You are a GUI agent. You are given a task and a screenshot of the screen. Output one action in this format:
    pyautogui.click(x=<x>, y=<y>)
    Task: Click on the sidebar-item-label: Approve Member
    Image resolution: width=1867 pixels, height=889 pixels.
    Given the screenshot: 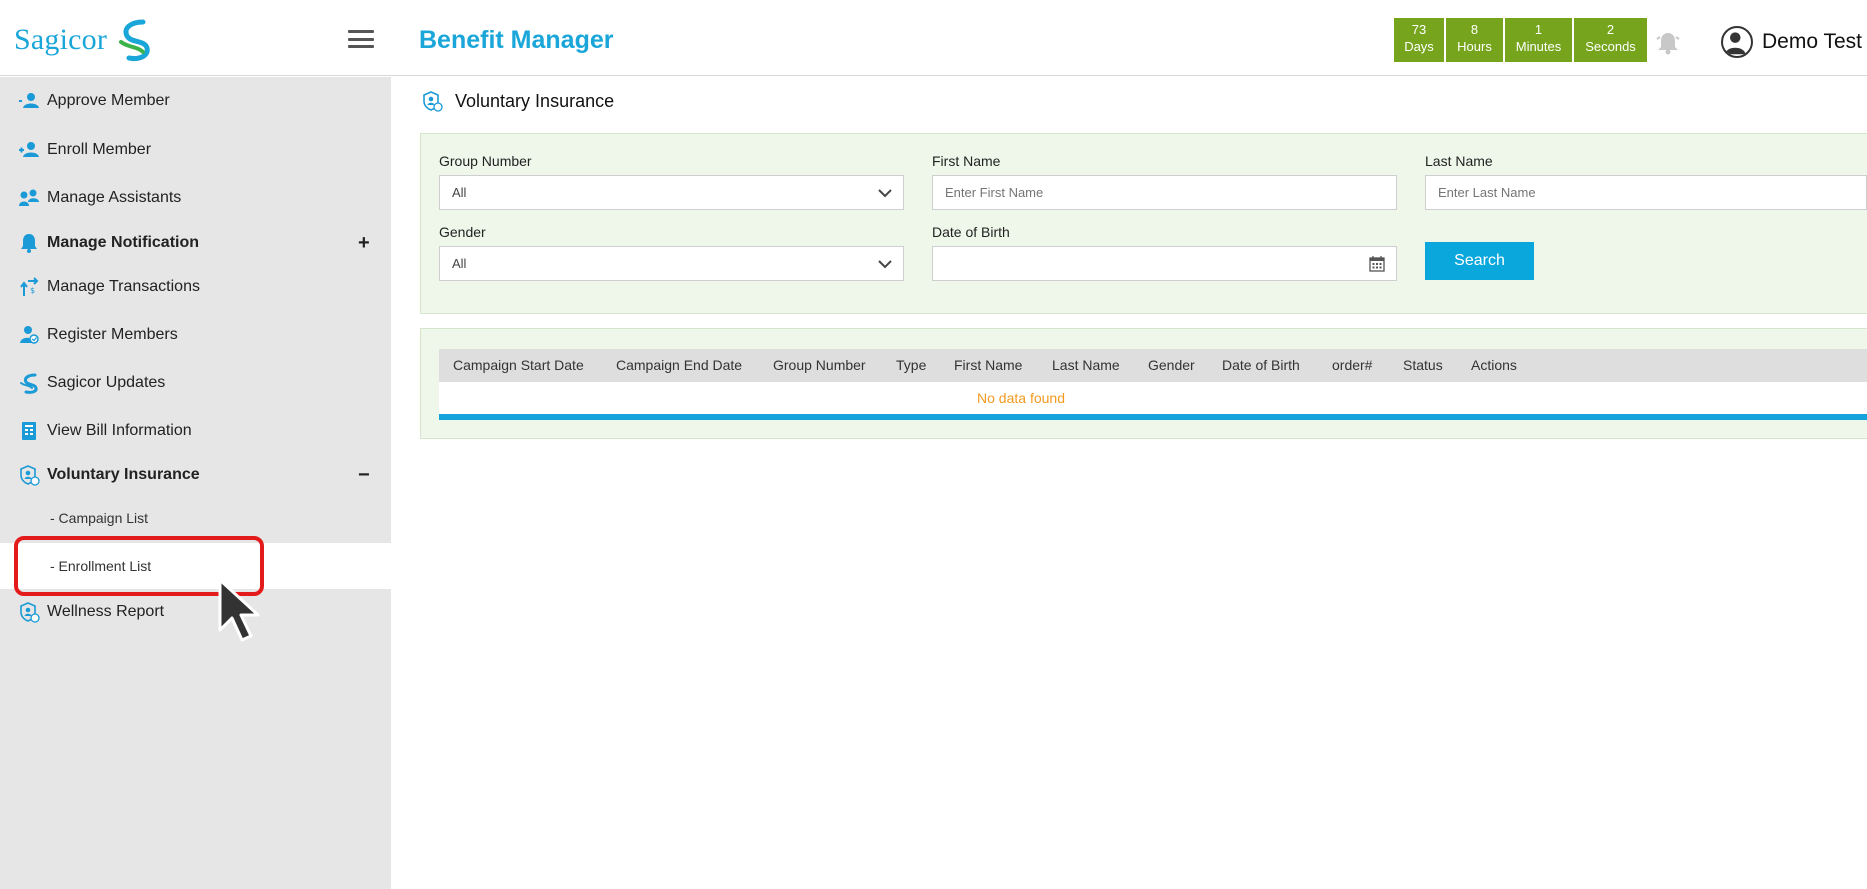 What is the action you would take?
    pyautogui.click(x=108, y=100)
    